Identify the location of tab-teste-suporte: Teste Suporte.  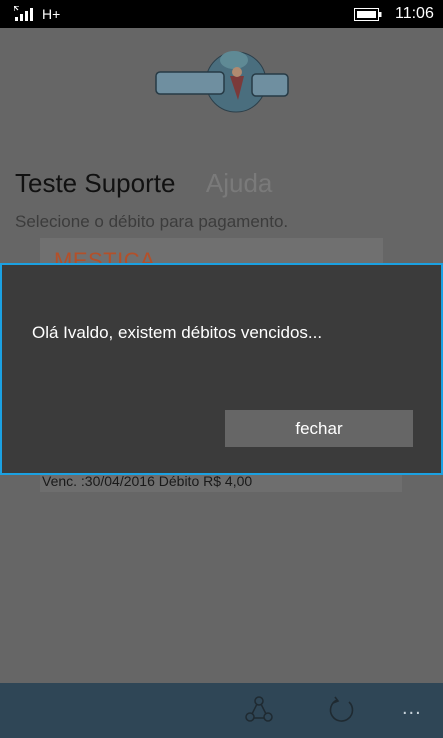
(95, 183).